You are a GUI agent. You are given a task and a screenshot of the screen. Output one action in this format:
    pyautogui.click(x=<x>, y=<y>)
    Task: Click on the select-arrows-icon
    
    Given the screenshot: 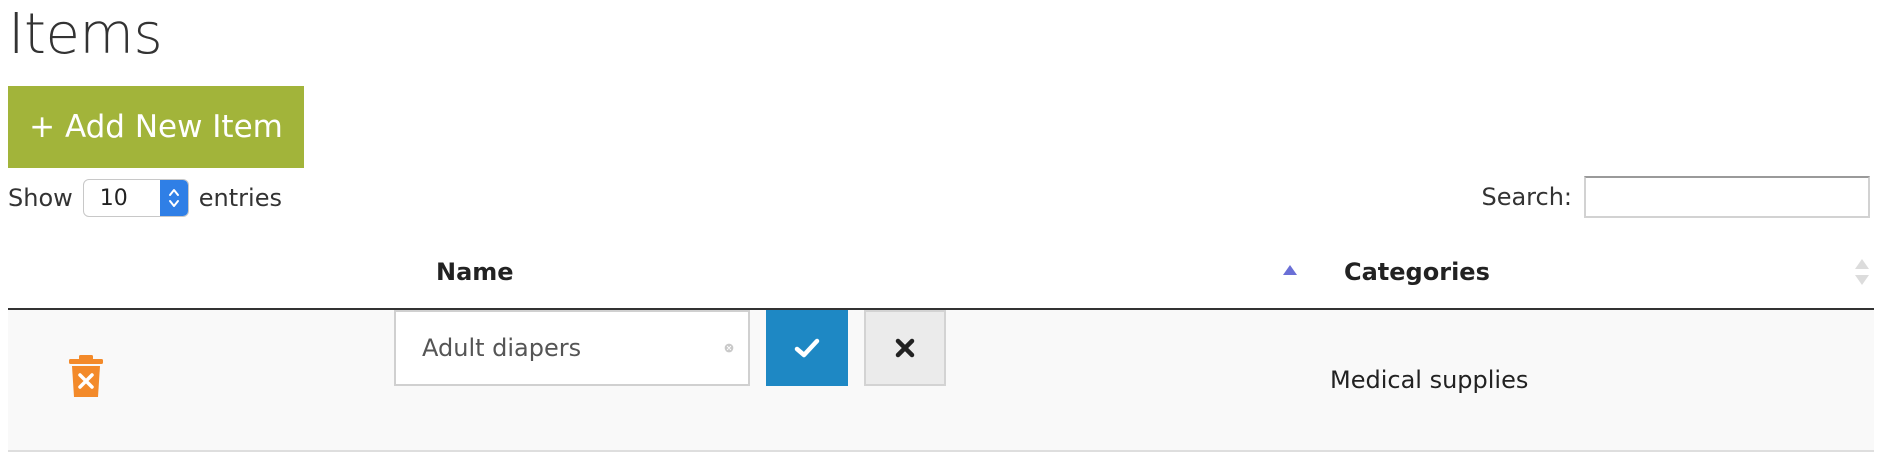 What is the action you would take?
    pyautogui.click(x=173, y=198)
    